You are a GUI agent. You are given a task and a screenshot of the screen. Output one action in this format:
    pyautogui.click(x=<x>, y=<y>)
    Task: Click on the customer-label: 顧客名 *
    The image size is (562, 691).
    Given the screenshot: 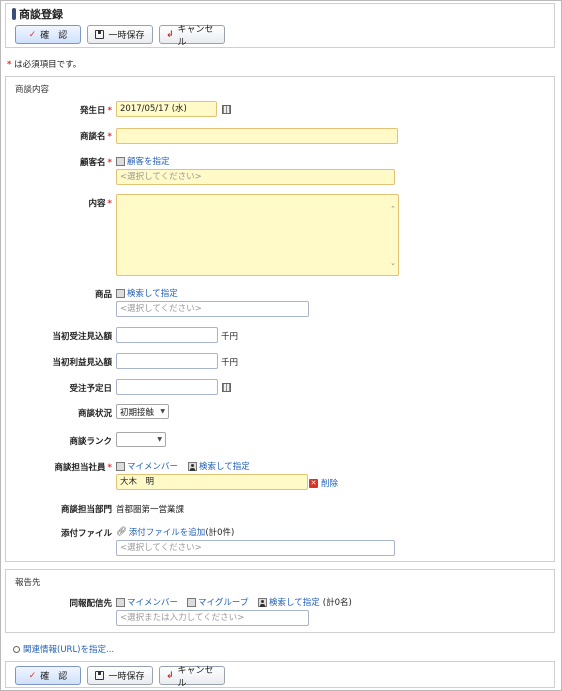 What is the action you would take?
    pyautogui.click(x=96, y=163)
    